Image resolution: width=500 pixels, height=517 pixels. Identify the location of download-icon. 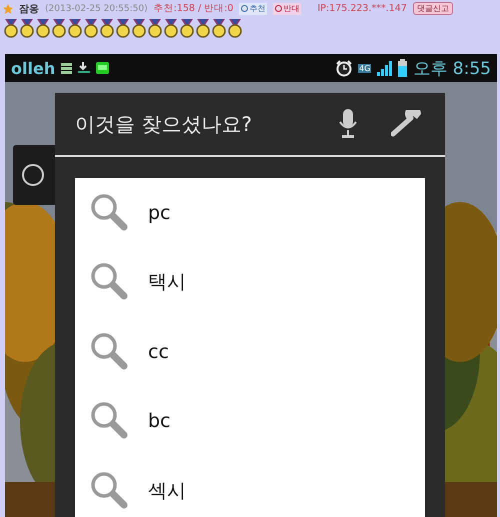
(84, 68).